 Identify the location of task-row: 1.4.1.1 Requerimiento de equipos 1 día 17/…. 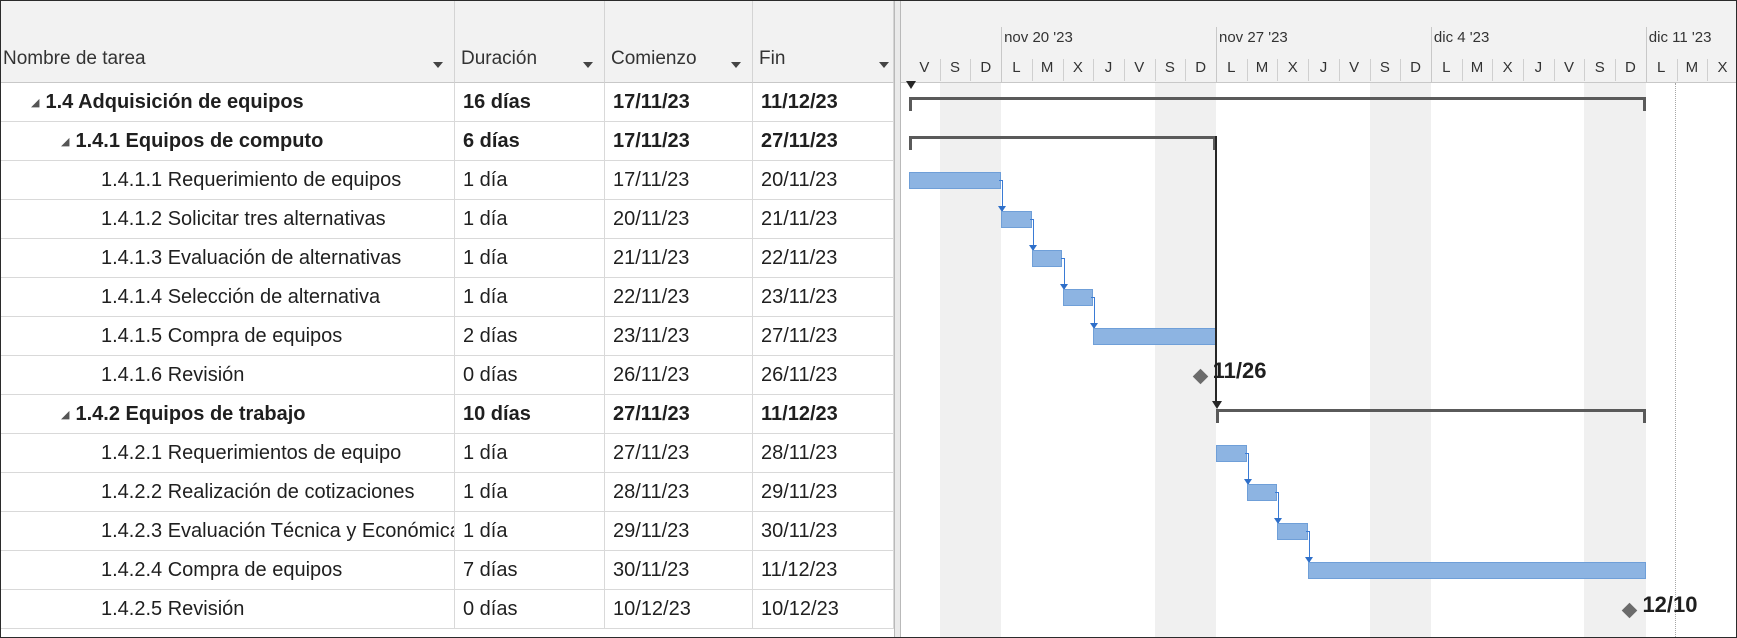
(451, 180).